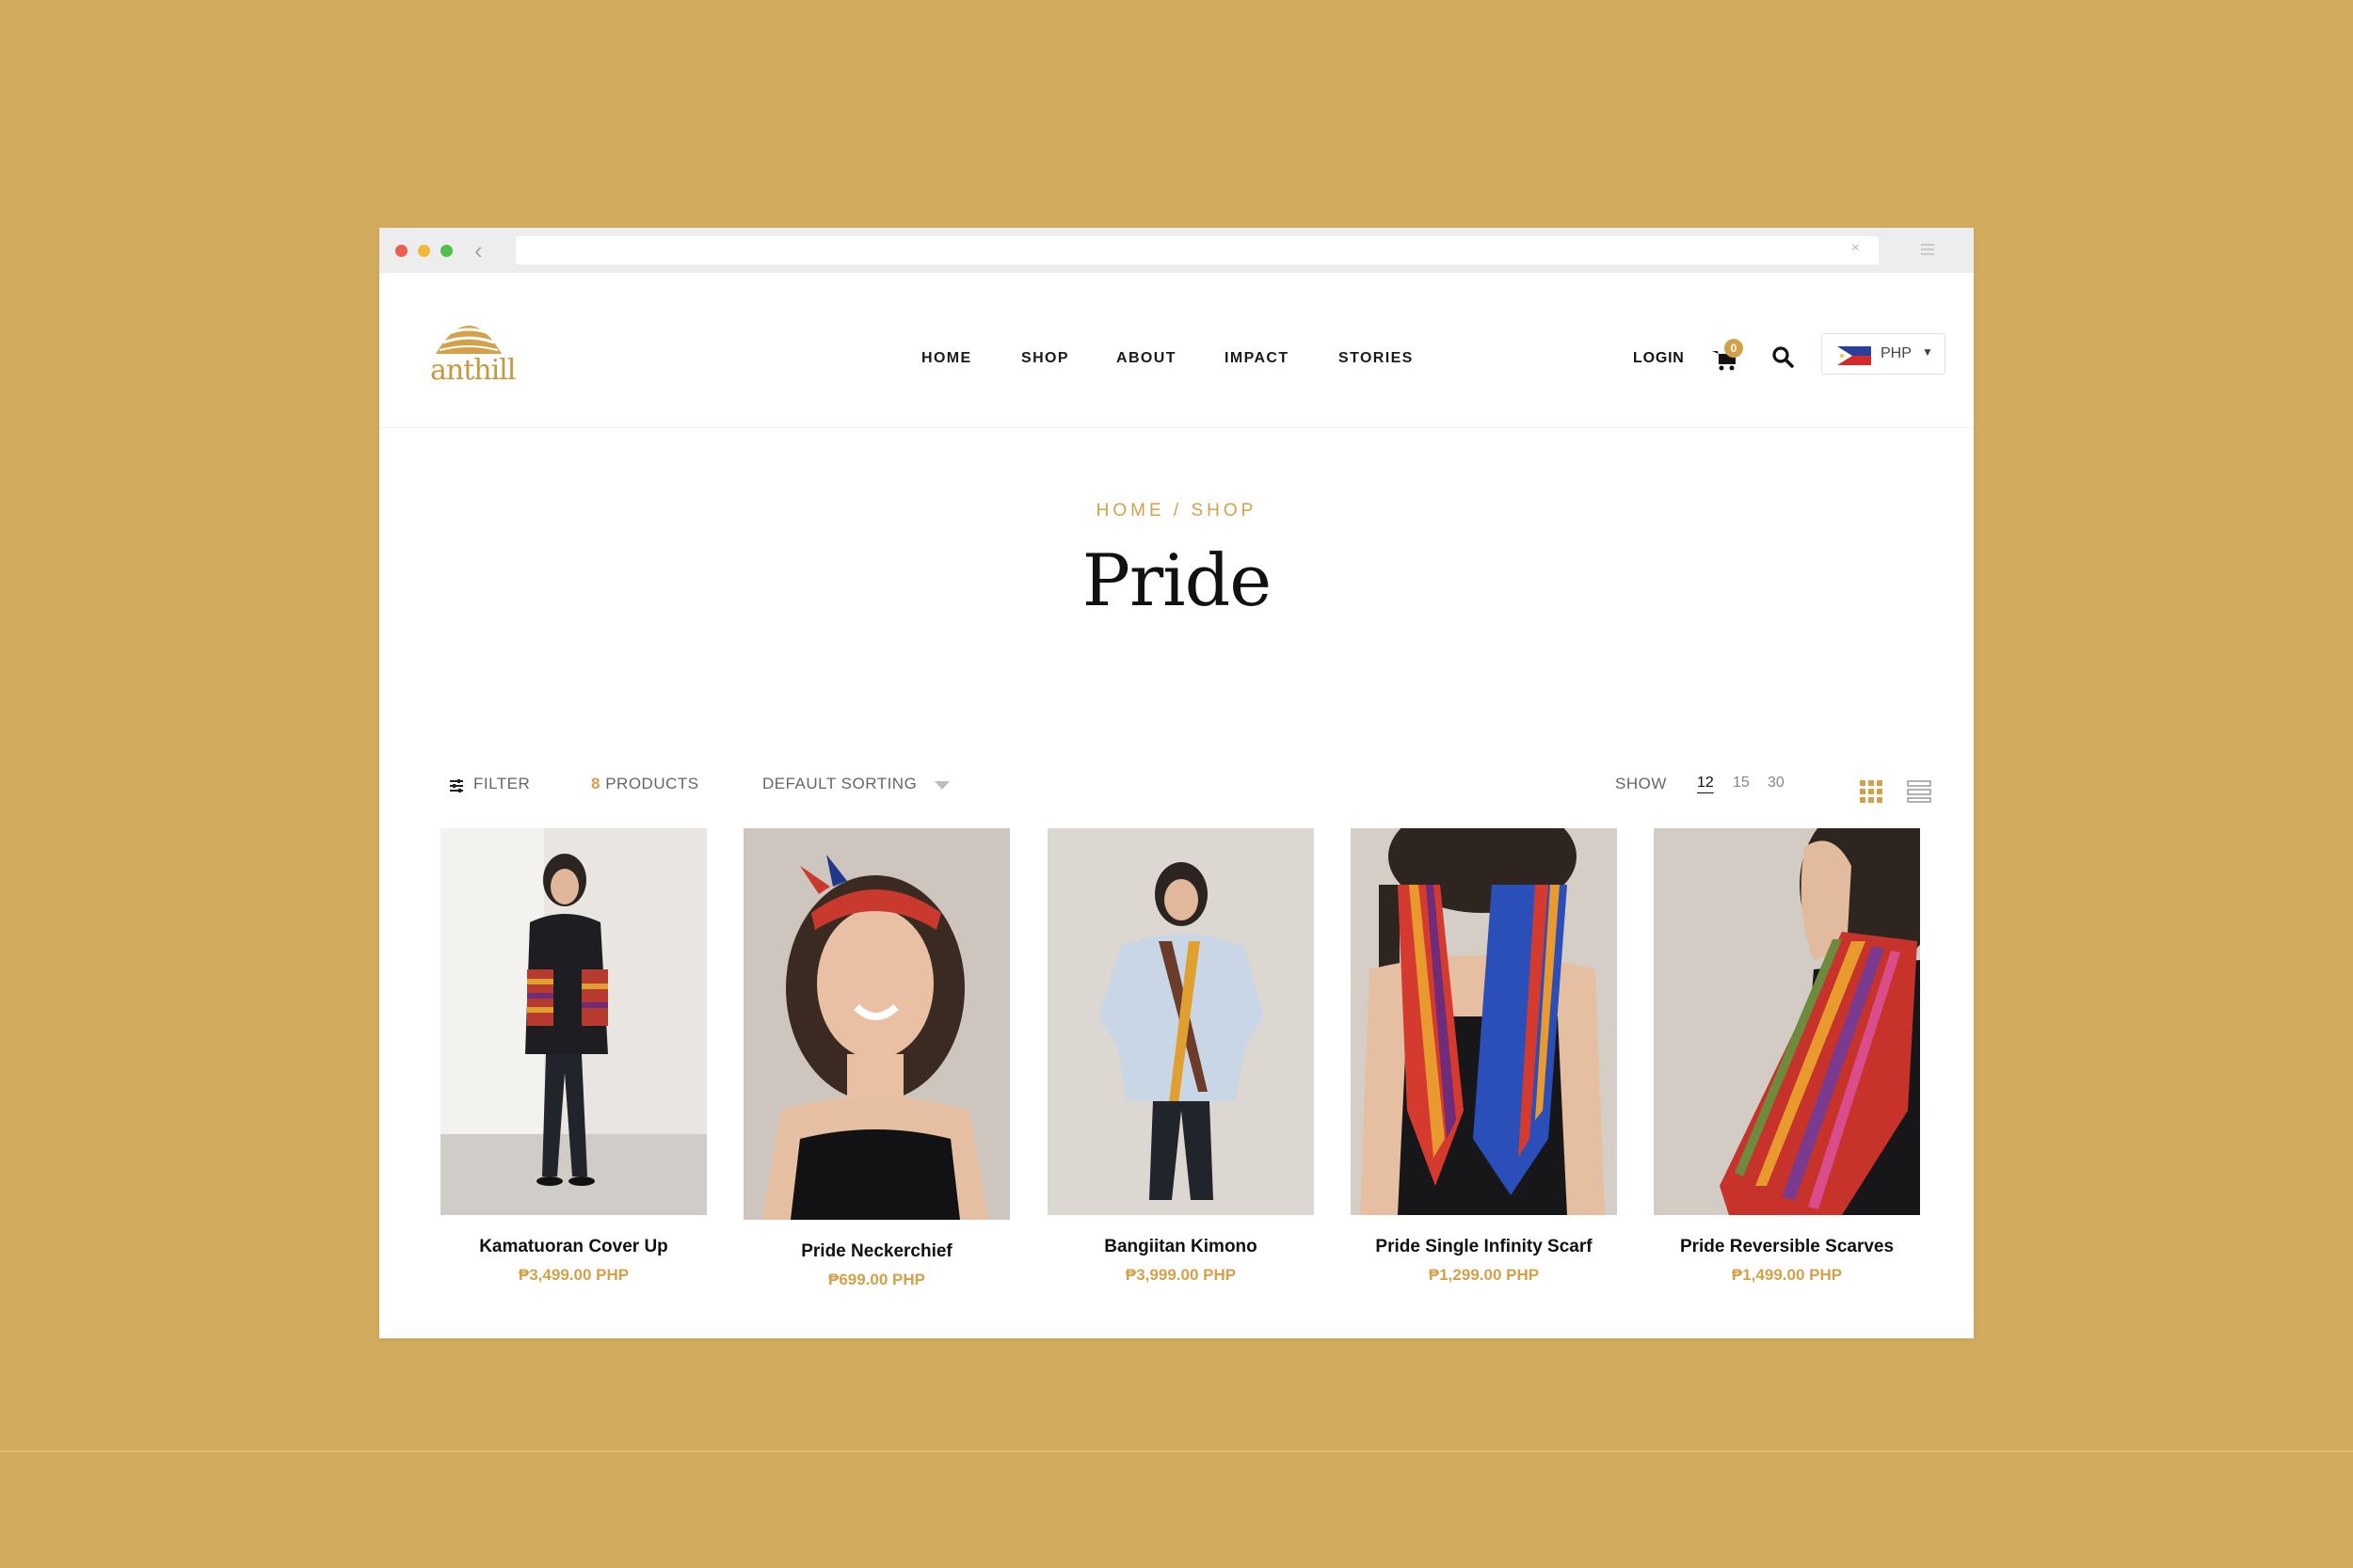  Describe the element at coordinates (1742, 783) in the screenshot. I see `show-option-15: 15` at that location.